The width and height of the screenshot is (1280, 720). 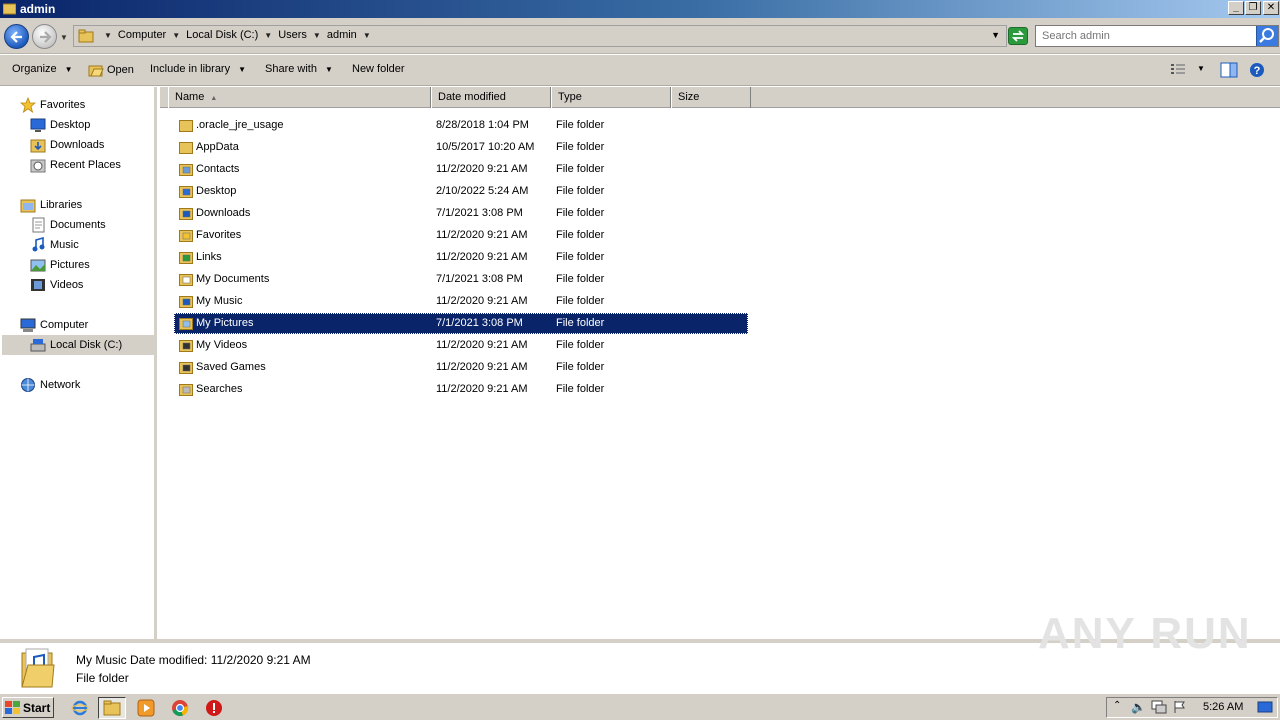 What do you see at coordinates (54, 245) in the screenshot?
I see `nav-item-music: Music` at bounding box center [54, 245].